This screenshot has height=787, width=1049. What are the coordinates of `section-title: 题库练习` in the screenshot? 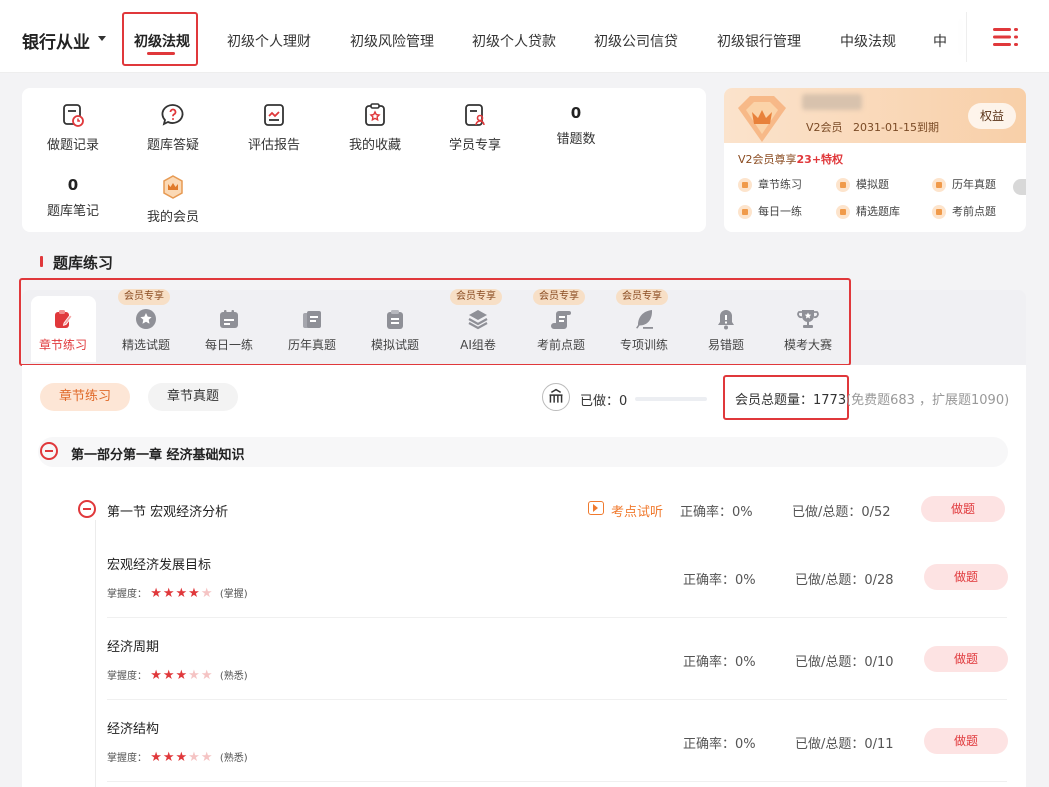 It's located at (83, 263).